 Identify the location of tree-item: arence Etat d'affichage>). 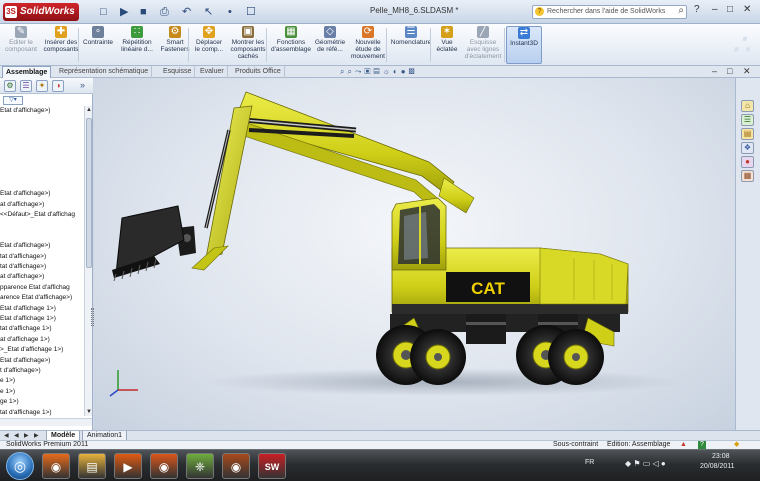
(42, 298).